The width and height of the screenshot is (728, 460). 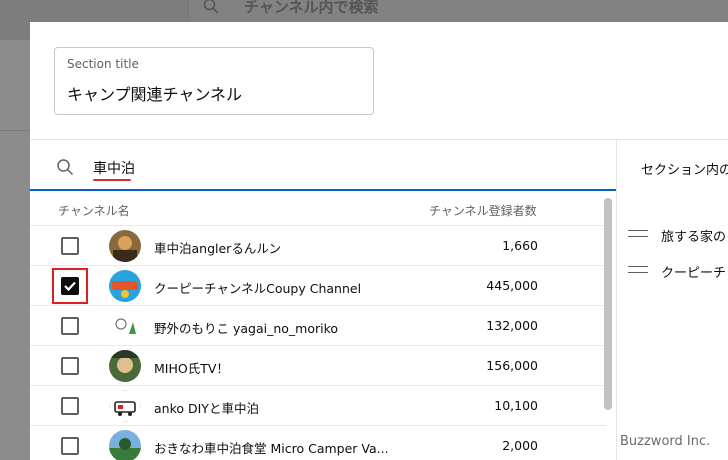 What do you see at coordinates (318, 245) in the screenshot?
I see `channel-row: 車中泊anglerるんルン 1,660` at bounding box center [318, 245].